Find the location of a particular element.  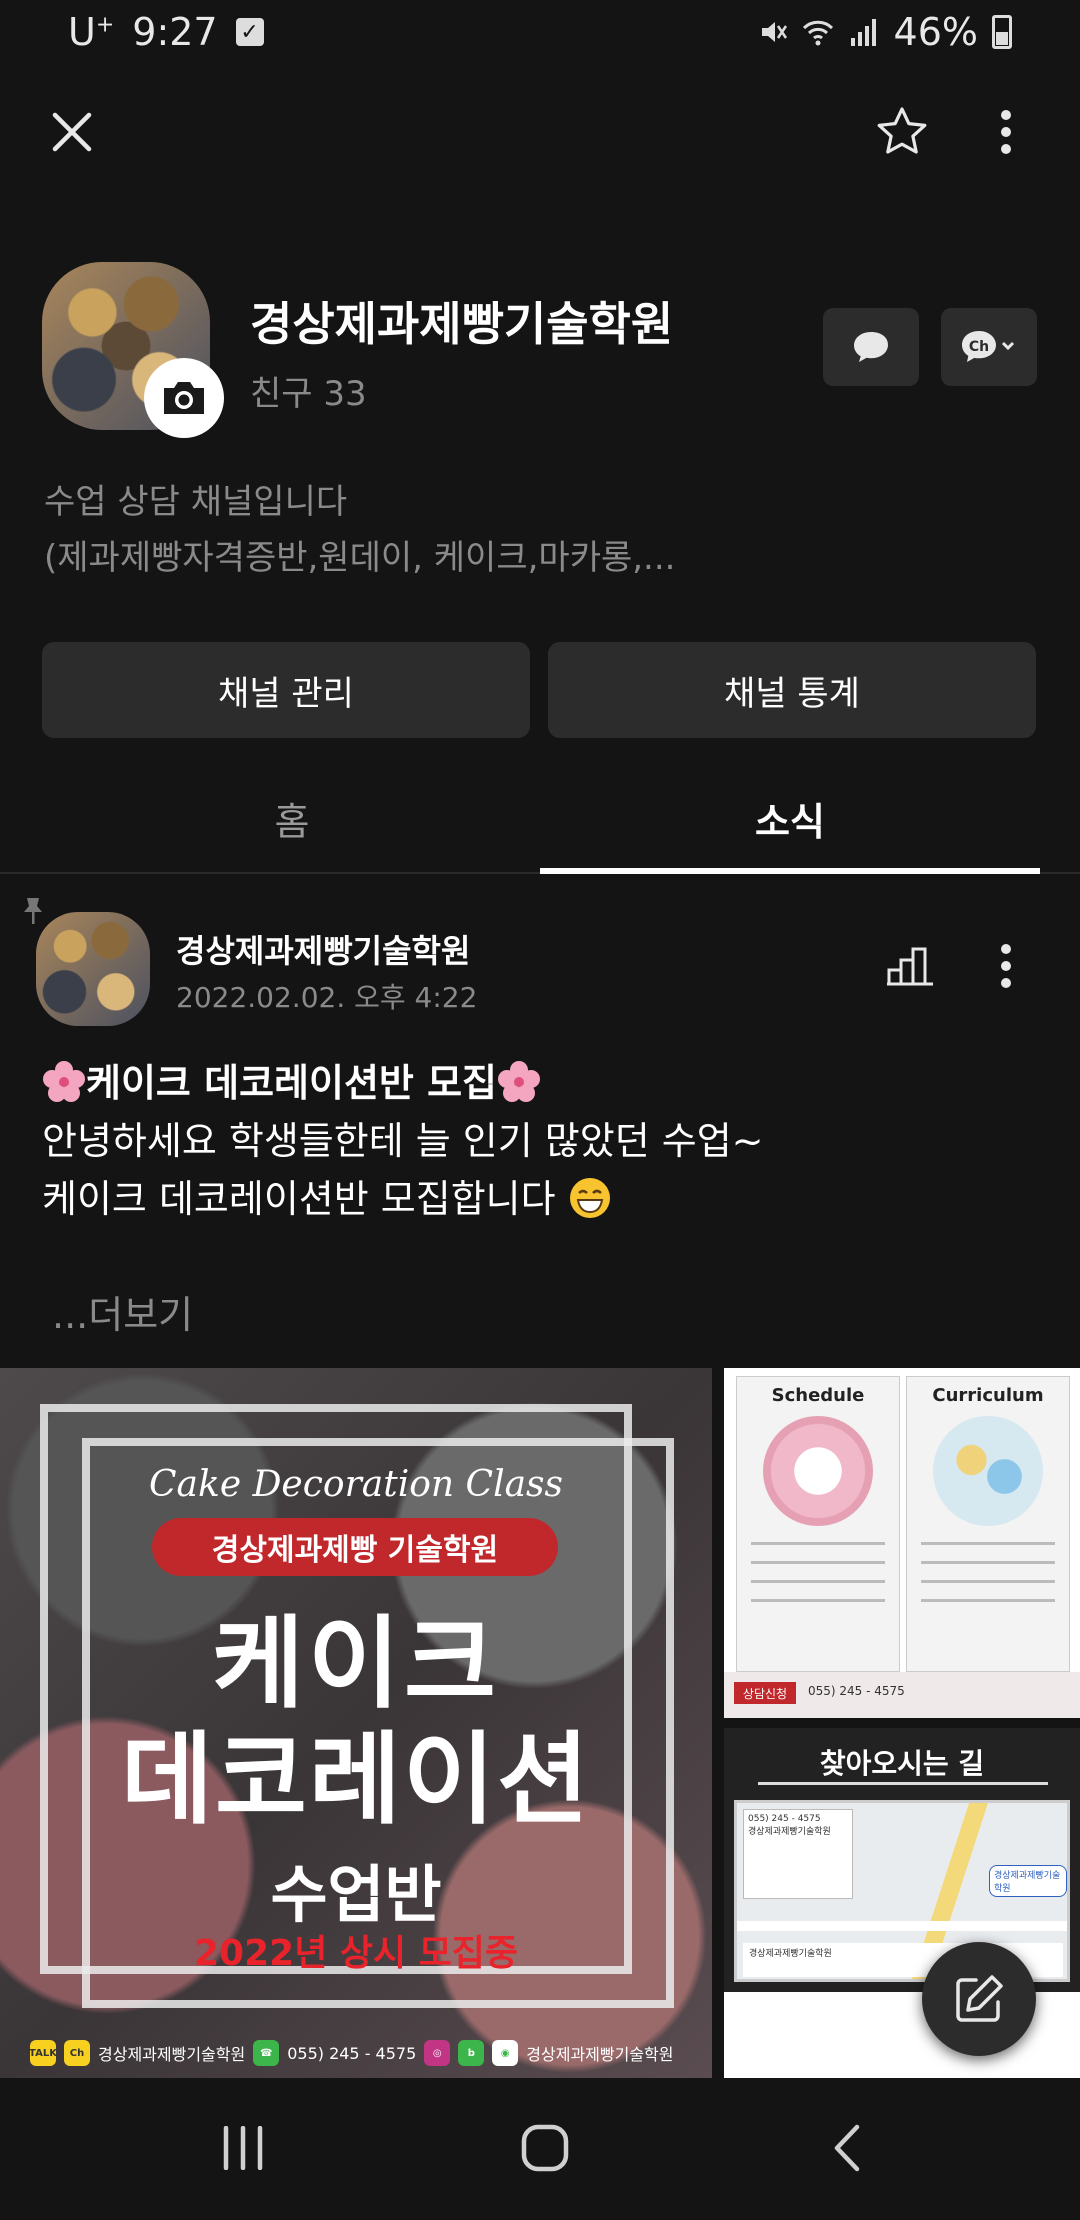

status-right: 46% is located at coordinates (884, 32).